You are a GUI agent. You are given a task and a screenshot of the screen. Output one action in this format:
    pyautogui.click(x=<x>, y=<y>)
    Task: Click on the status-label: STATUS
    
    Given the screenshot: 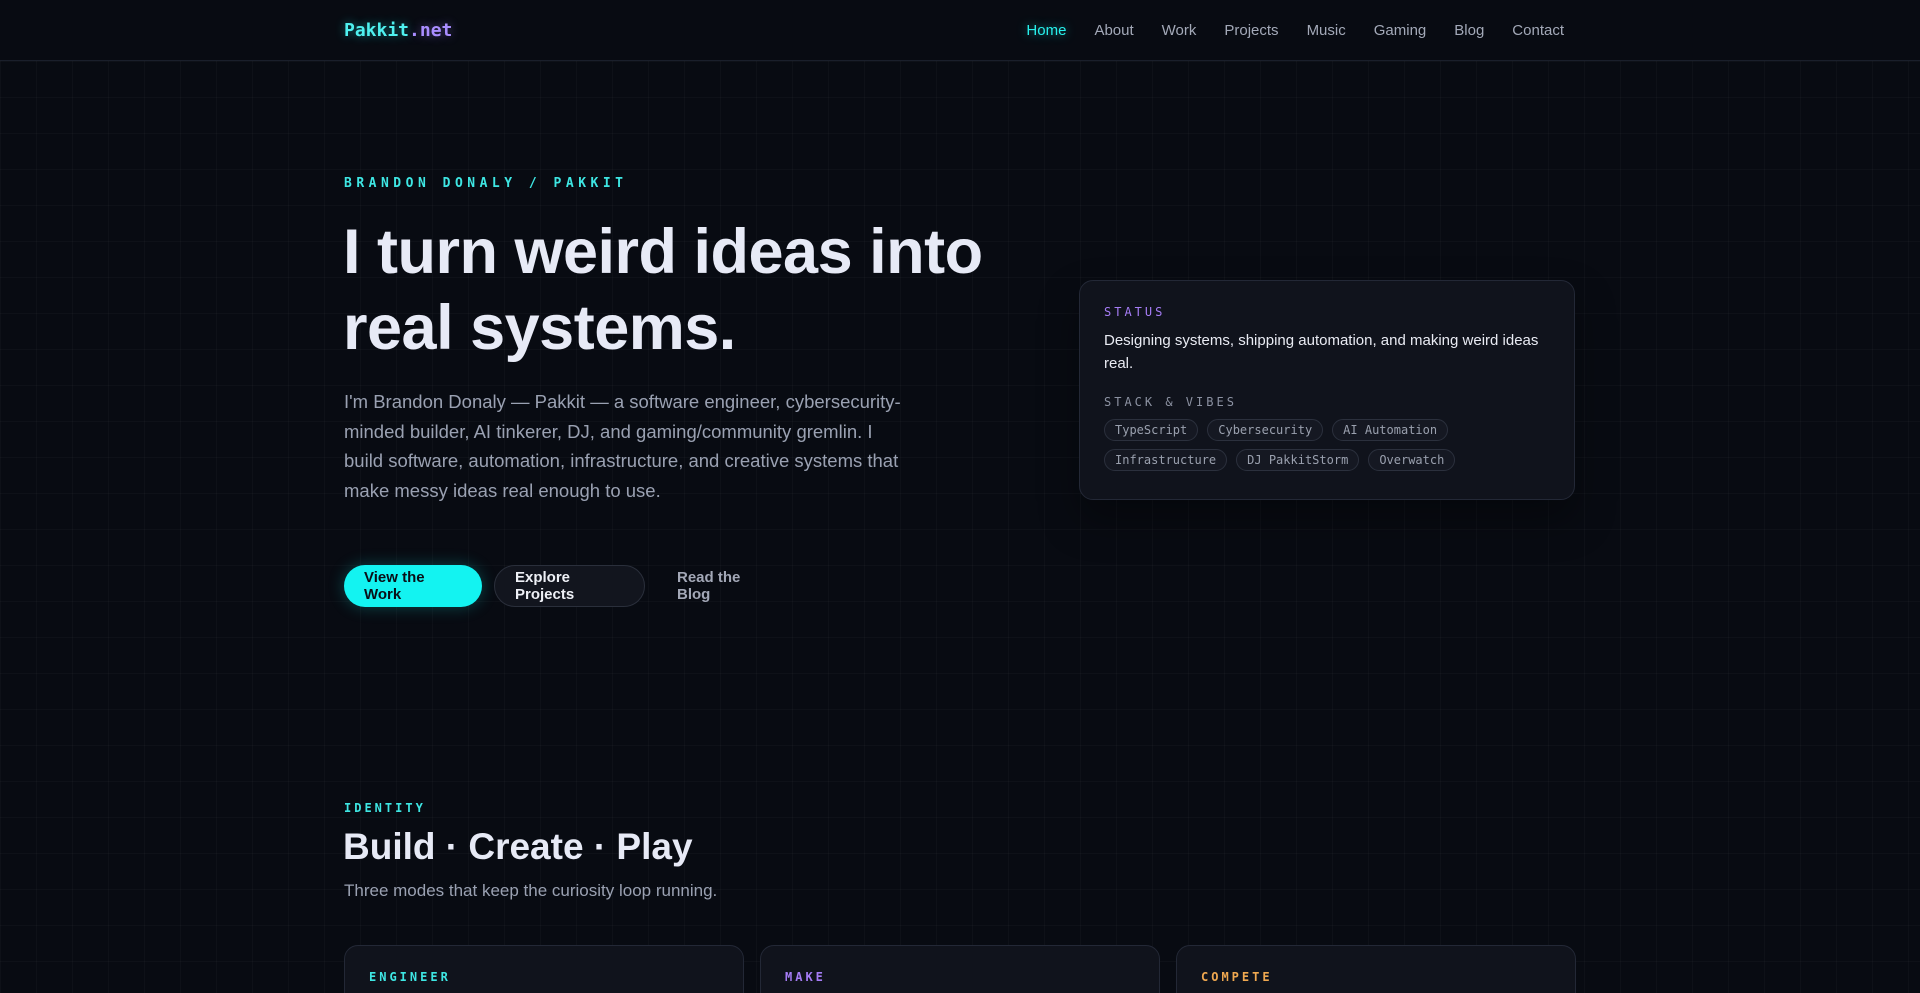 What is the action you would take?
    pyautogui.click(x=1135, y=312)
    